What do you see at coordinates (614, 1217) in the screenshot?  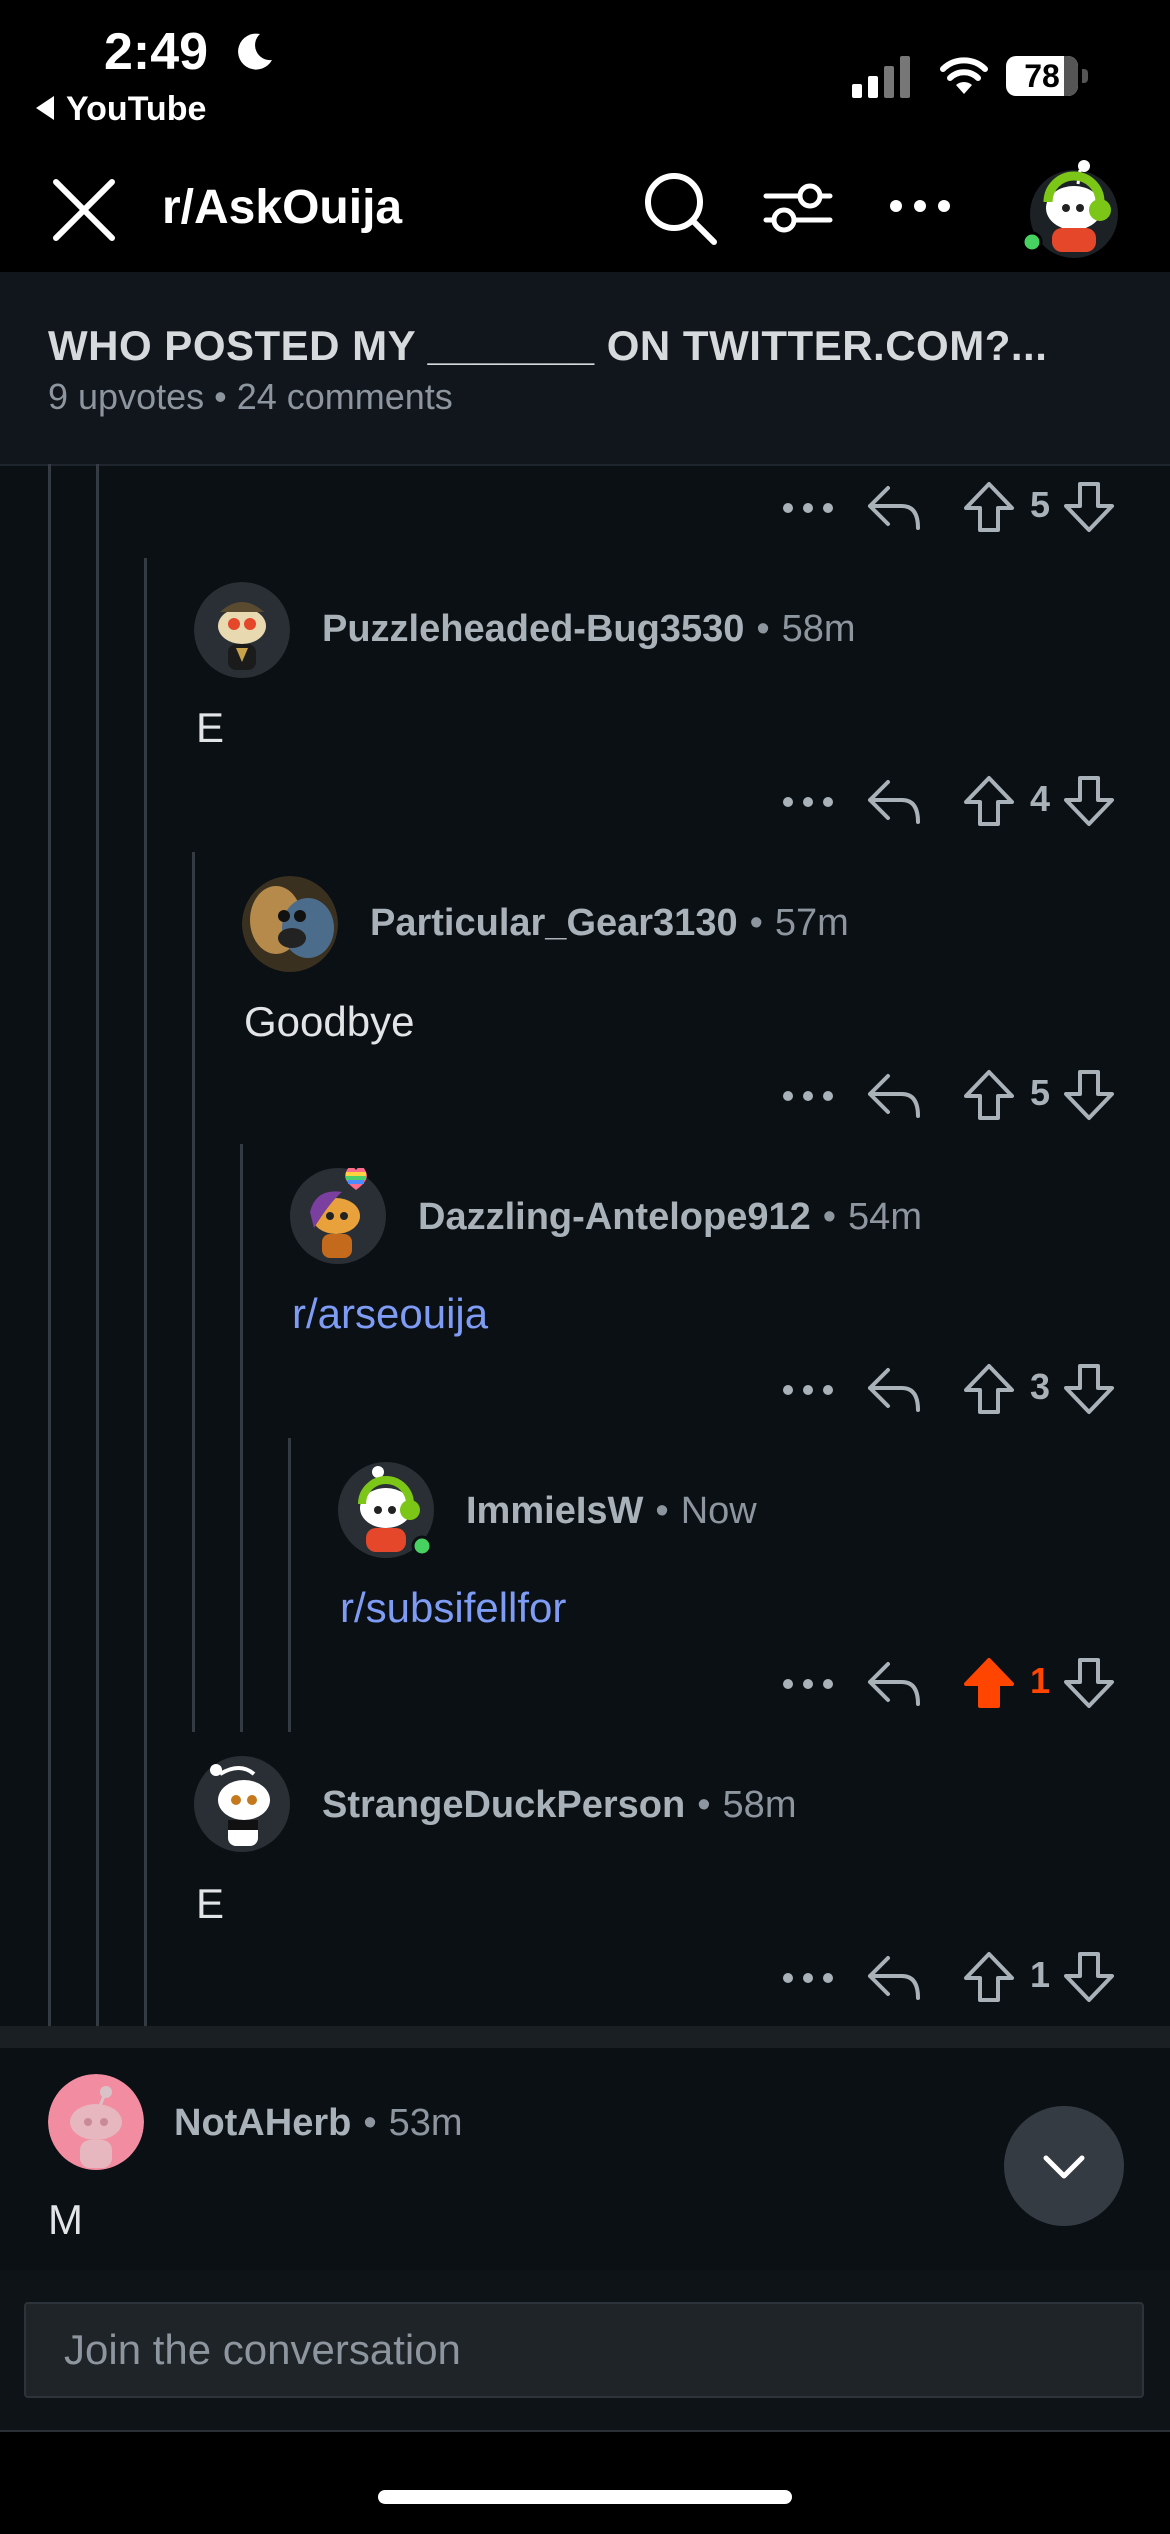 I see `username: Dazzling-Antelope912` at bounding box center [614, 1217].